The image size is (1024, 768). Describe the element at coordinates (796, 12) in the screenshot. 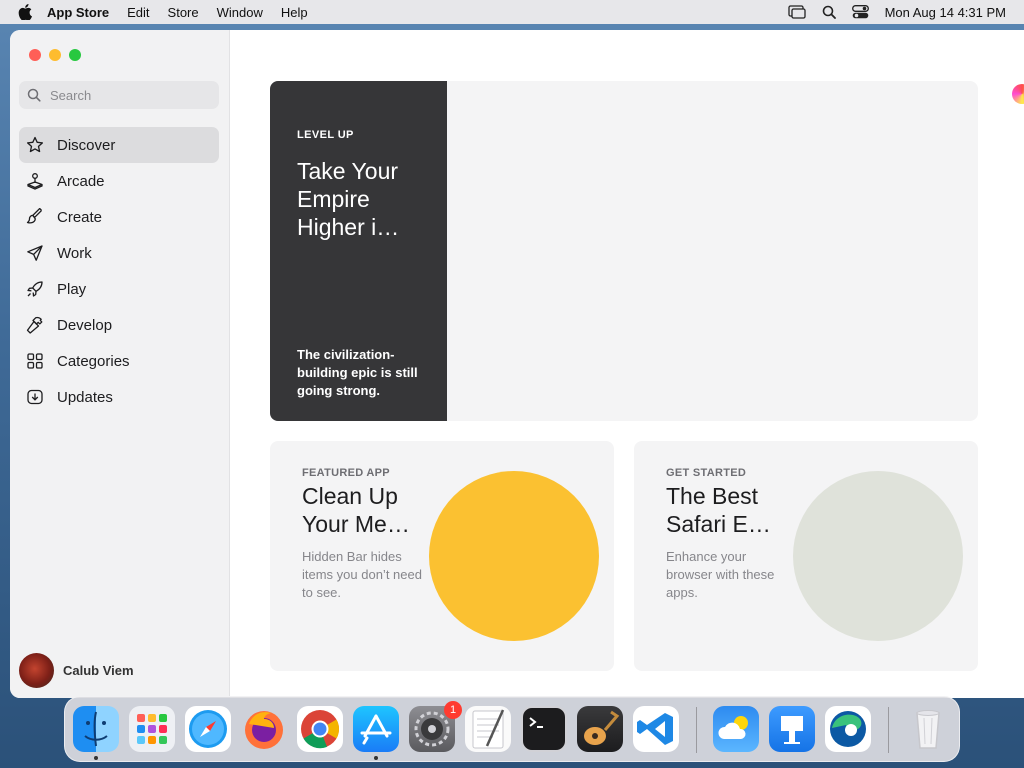

I see `screen-mirroring-icon` at that location.